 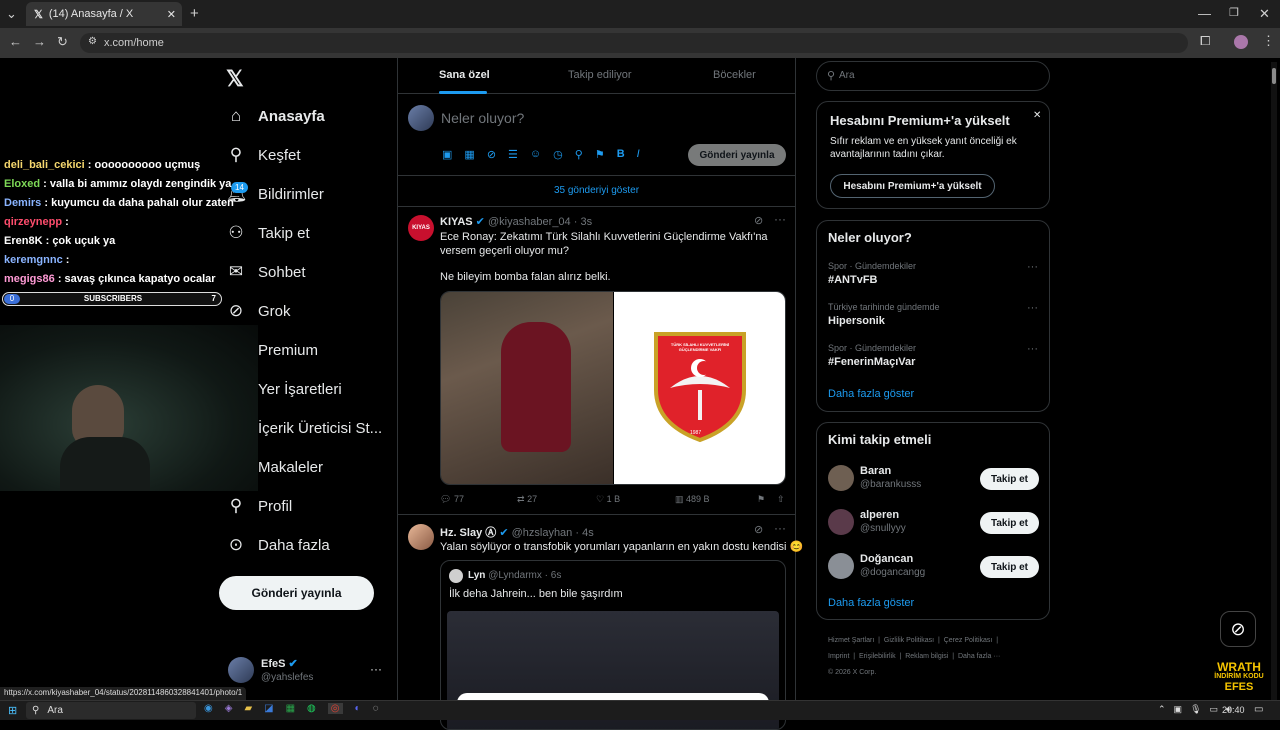 What do you see at coordinates (92, 41) in the screenshot?
I see `site-info-icon: ⚙` at bounding box center [92, 41].